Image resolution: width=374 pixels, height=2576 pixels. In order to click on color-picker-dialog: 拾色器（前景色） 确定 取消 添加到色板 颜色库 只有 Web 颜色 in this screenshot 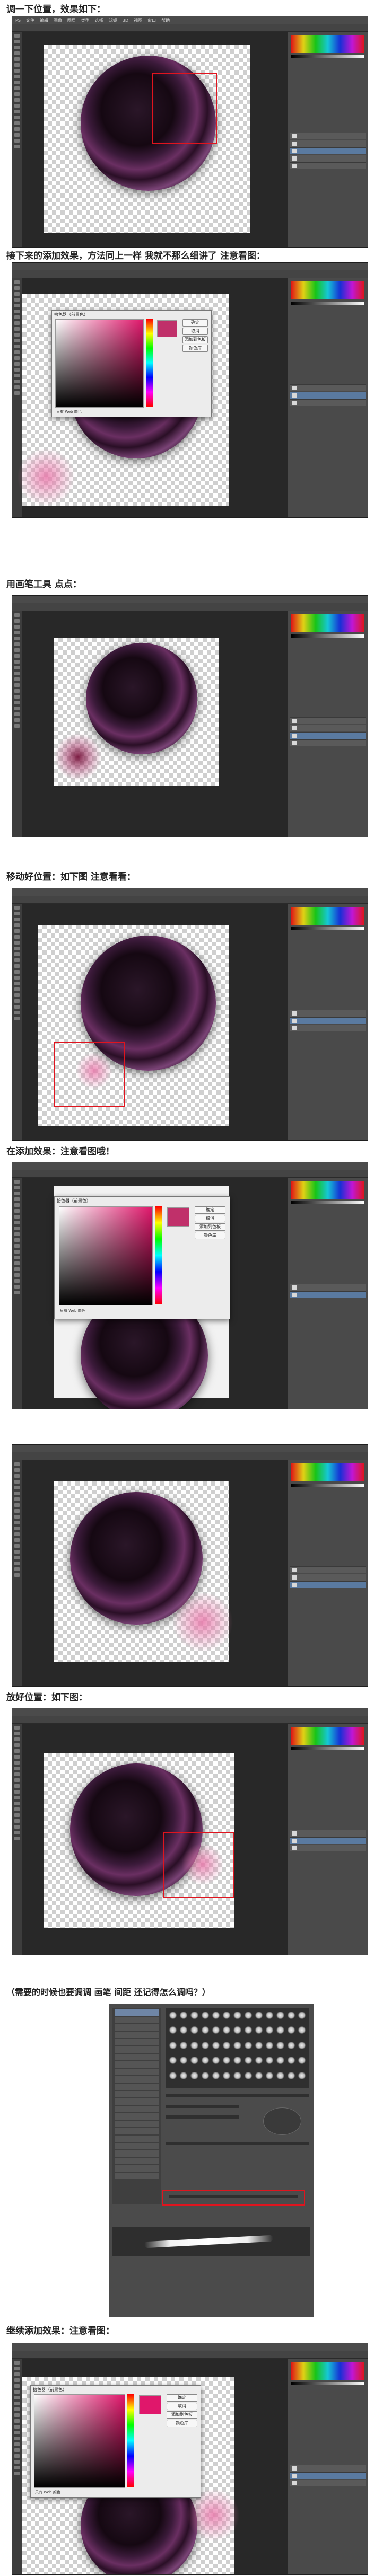, I will do `click(131, 363)`.